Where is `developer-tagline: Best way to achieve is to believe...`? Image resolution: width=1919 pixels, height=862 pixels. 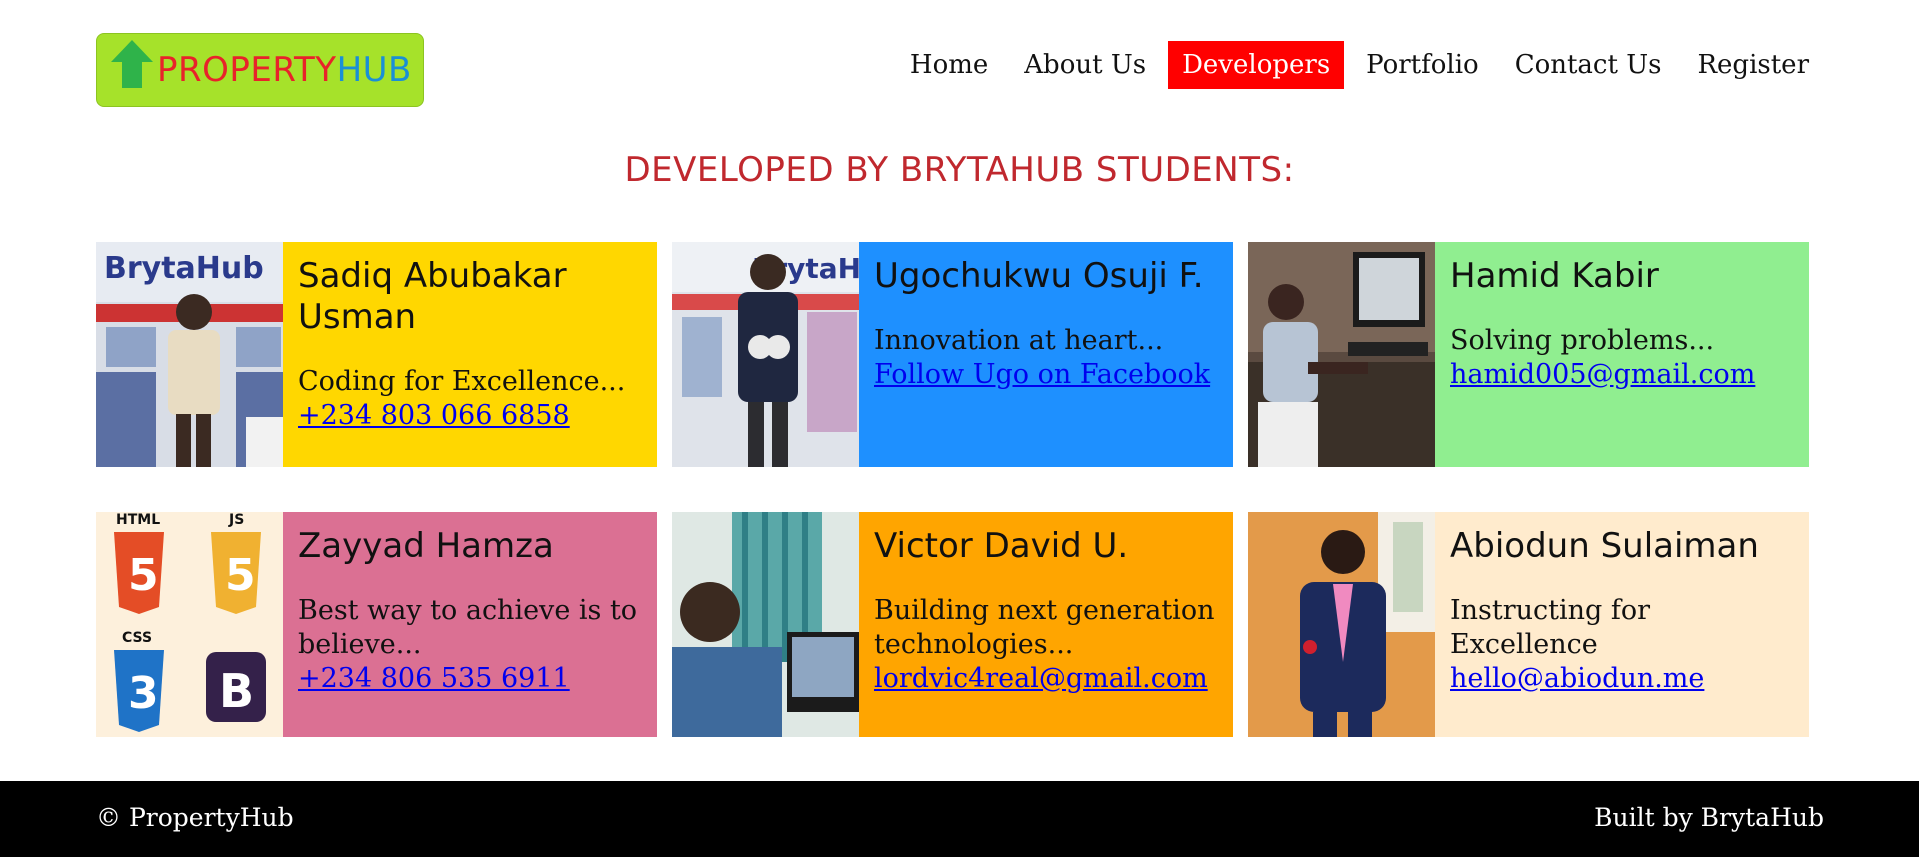
developer-tagline: Best way to achieve is to believe... is located at coordinates (468, 627).